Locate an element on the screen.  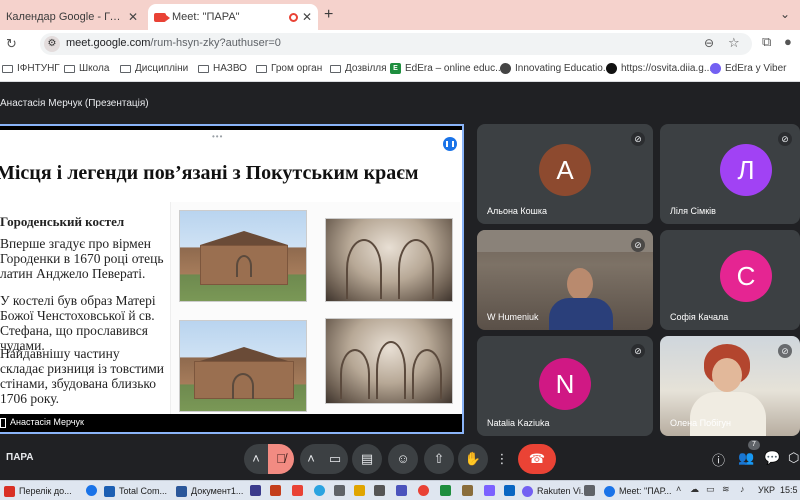
camera-button: ▭ is located at coordinates (335, 459).